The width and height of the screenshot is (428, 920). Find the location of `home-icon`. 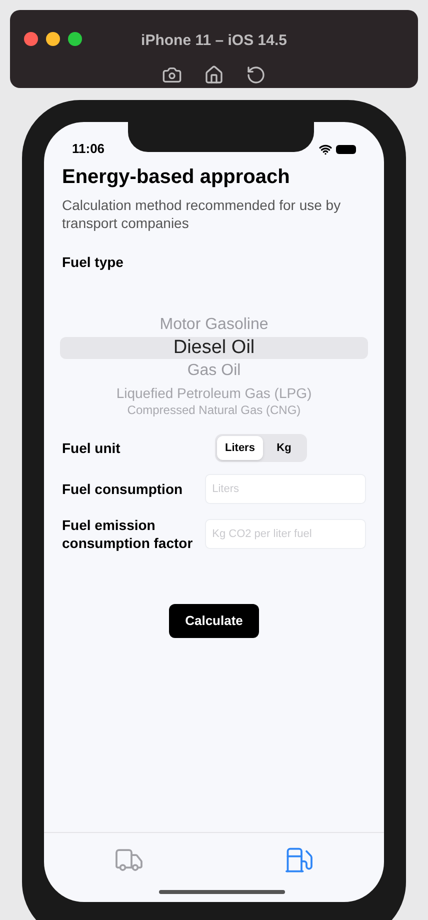

home-icon is located at coordinates (214, 74).